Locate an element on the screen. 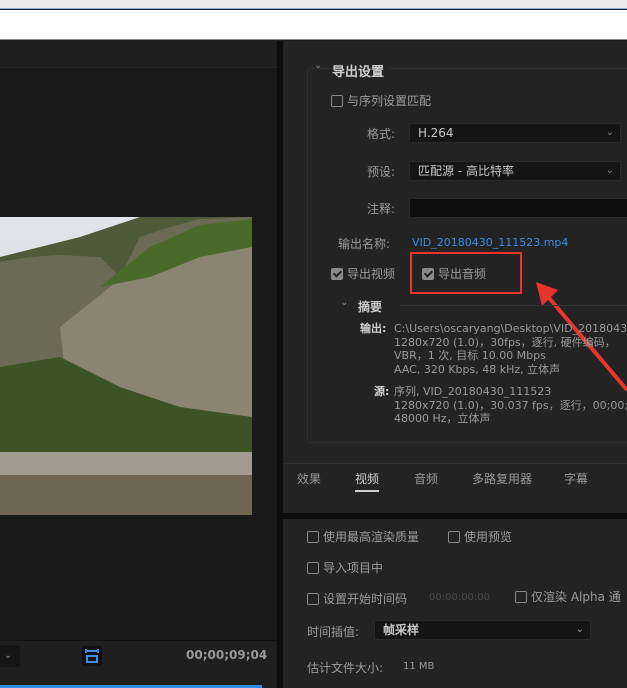 The image size is (627, 688). match-sequence-checkbox: 与序列设置匹配 is located at coordinates (381, 100).